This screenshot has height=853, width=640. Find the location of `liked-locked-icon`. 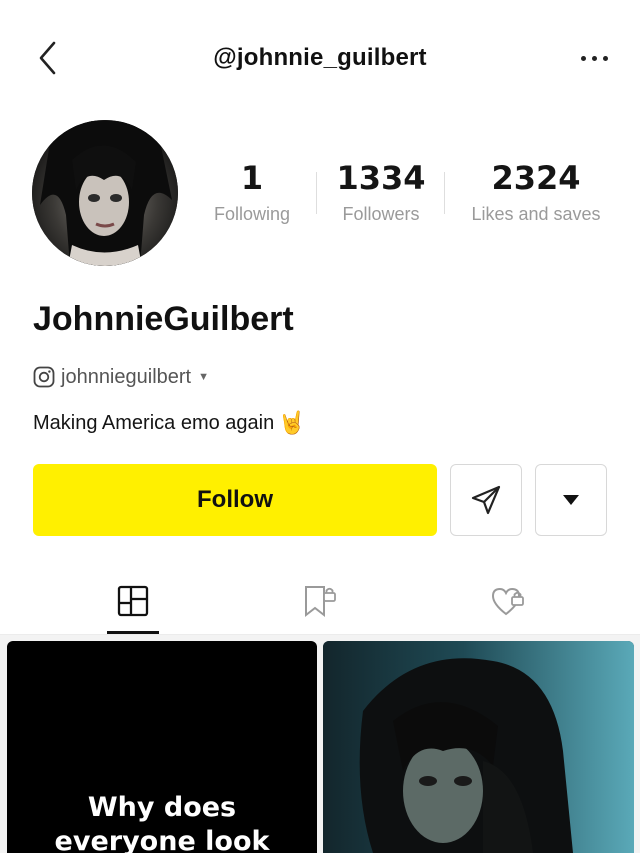

liked-locked-icon is located at coordinates (507, 601).